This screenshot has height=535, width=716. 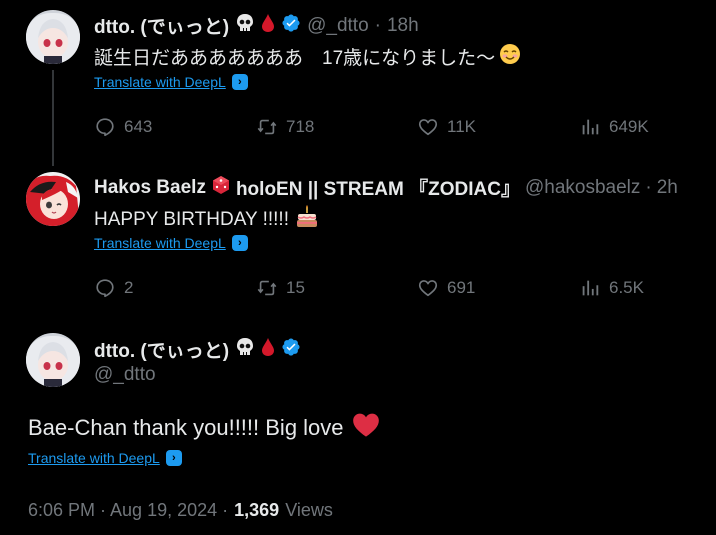 What do you see at coordinates (123, 127) in the screenshot?
I see `tweet1-reply-button: 643` at bounding box center [123, 127].